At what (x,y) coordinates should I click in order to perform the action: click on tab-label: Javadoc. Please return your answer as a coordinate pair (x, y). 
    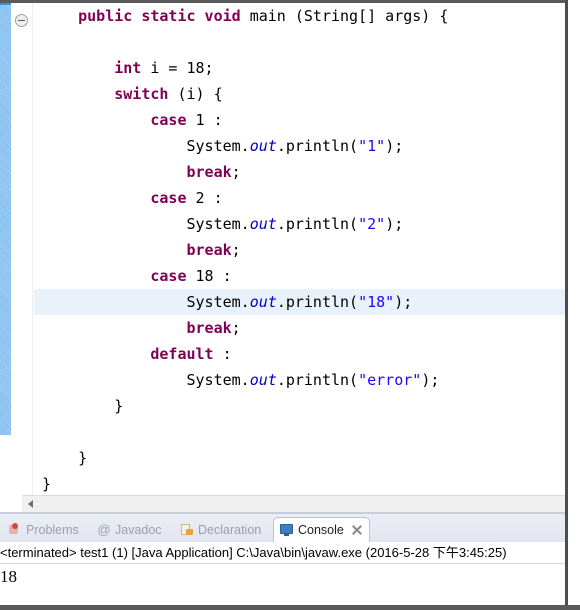
    Looking at the image, I should click on (138, 530).